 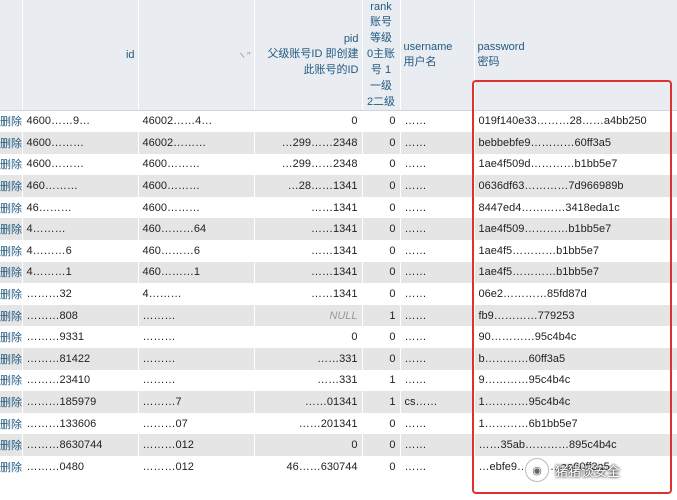 What do you see at coordinates (80, 380) in the screenshot?
I see `cell-id: ………23410` at bounding box center [80, 380].